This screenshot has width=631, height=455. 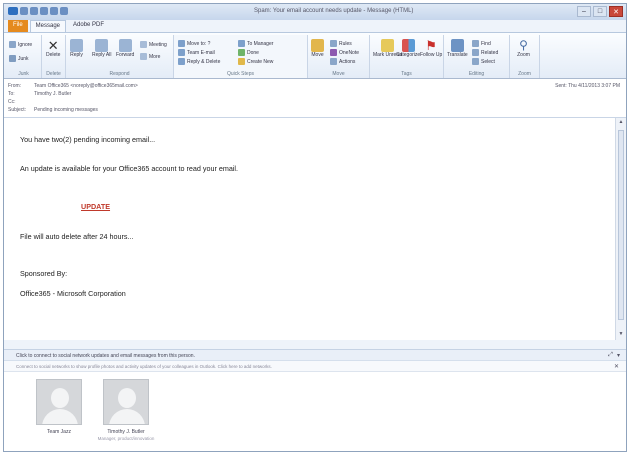 I want to click on forward-icon, so click(x=125, y=45).